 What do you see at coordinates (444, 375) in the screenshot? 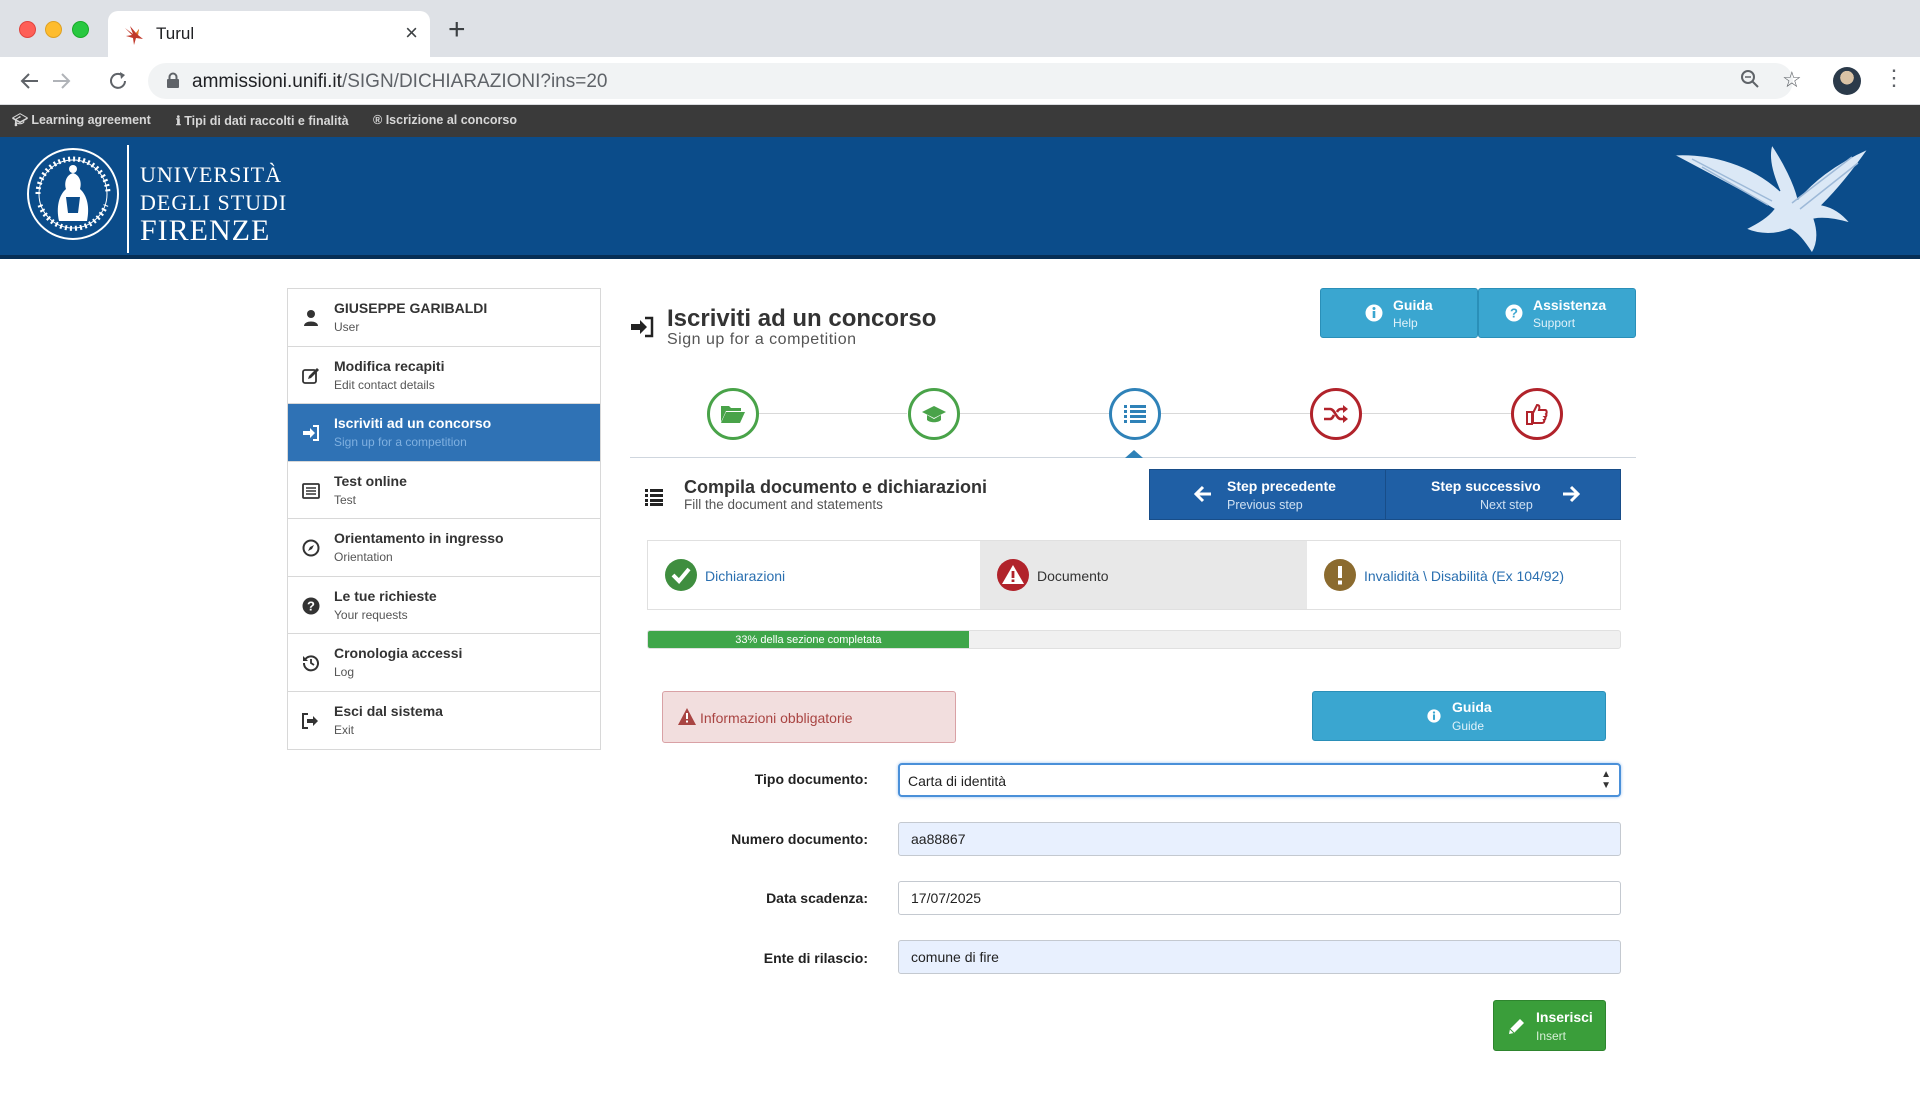
I see `sidebar-item-edit-contacts: Modifica recapiti Edit contact details` at bounding box center [444, 375].